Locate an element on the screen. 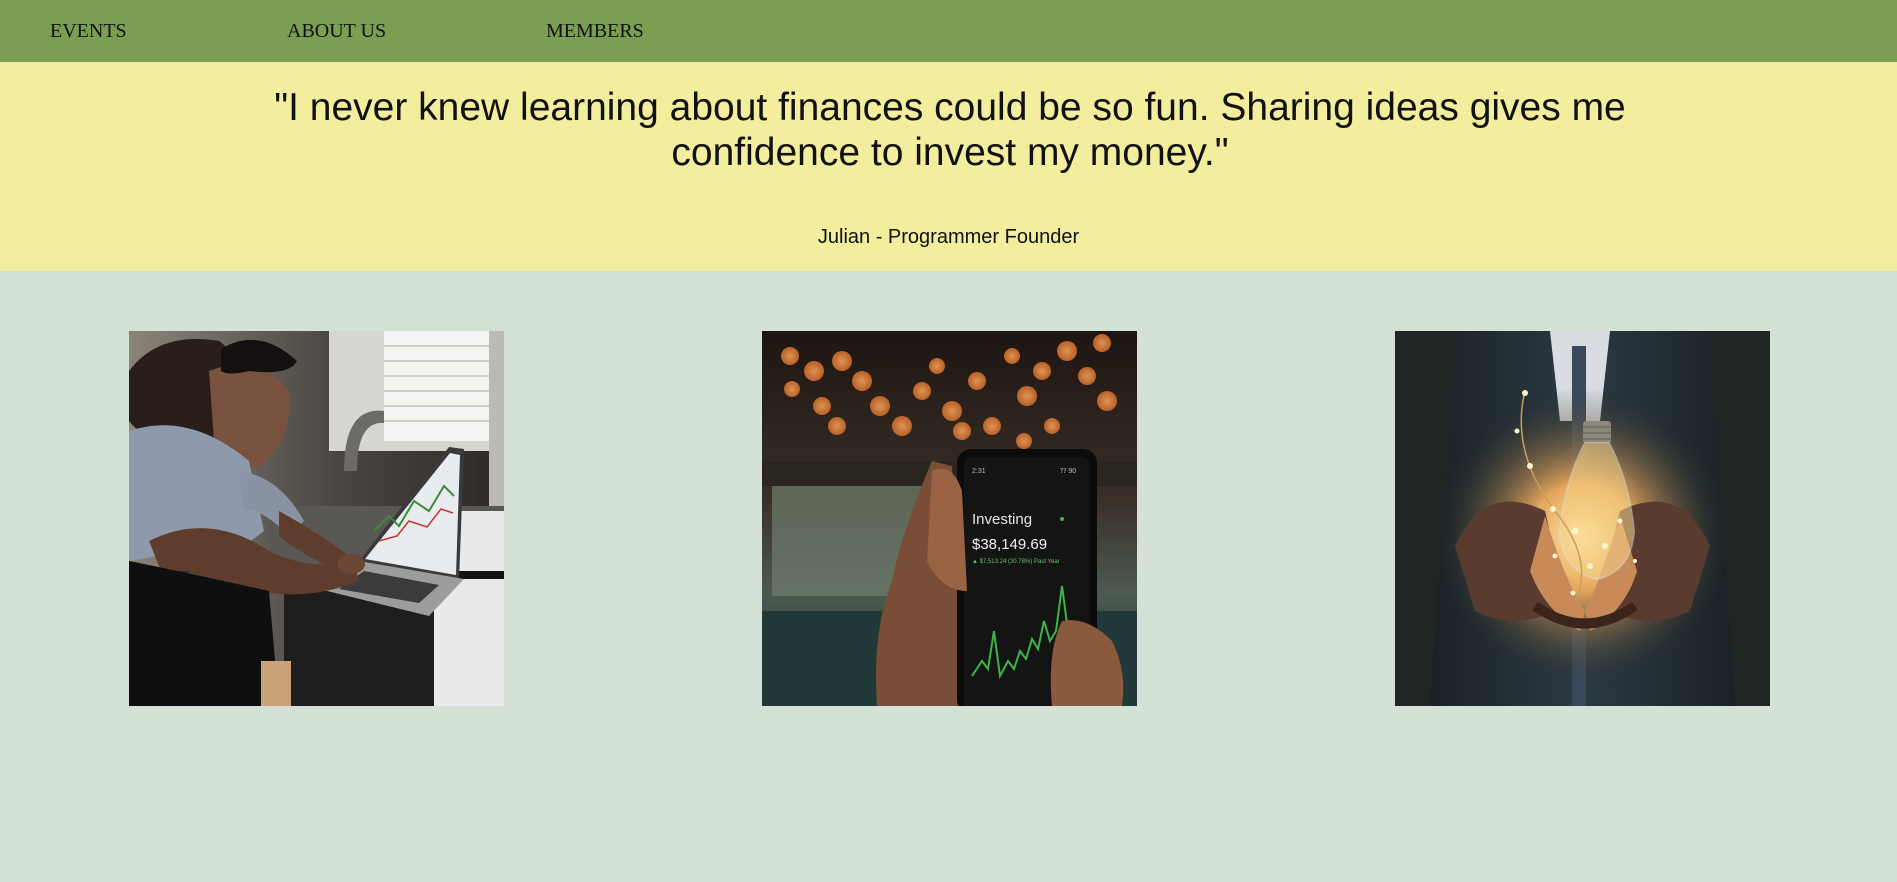 The width and height of the screenshot is (1897, 882). top-nav: EVENTS ABOUT US MEMBERS is located at coordinates (948, 31).